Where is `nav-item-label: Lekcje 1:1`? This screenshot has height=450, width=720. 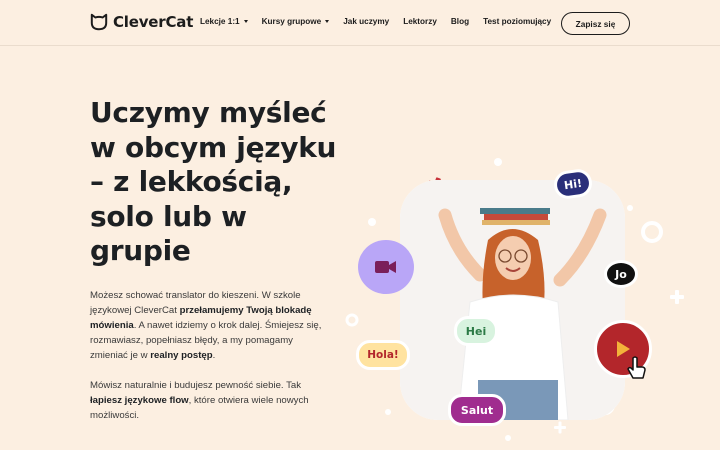
nav-item-label: Lekcje 1:1 is located at coordinates (220, 21).